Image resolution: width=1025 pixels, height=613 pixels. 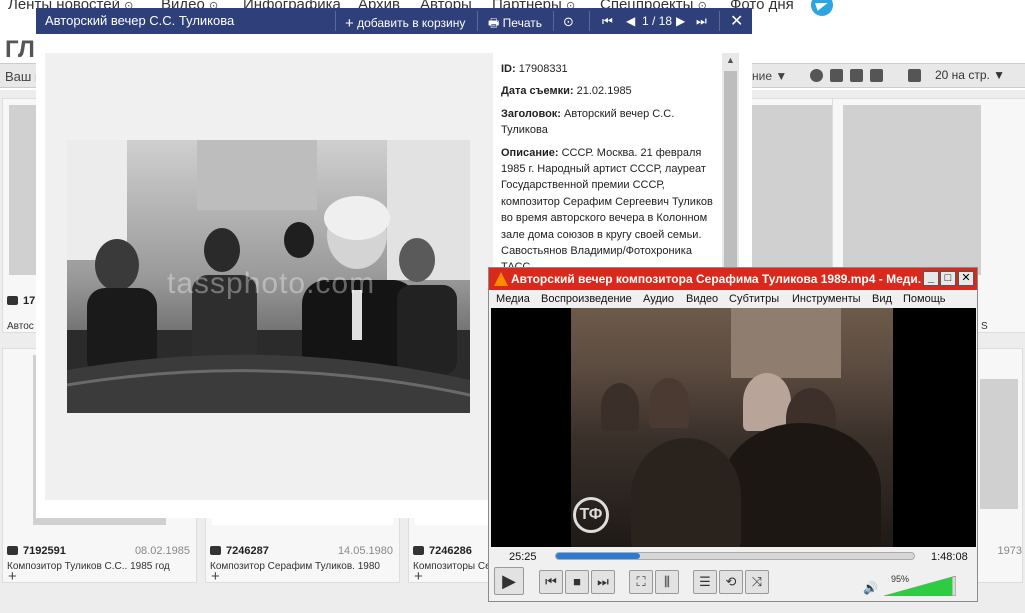 What do you see at coordinates (162, 551) in the screenshot?
I see `photo-date: 08.02.1985` at bounding box center [162, 551].